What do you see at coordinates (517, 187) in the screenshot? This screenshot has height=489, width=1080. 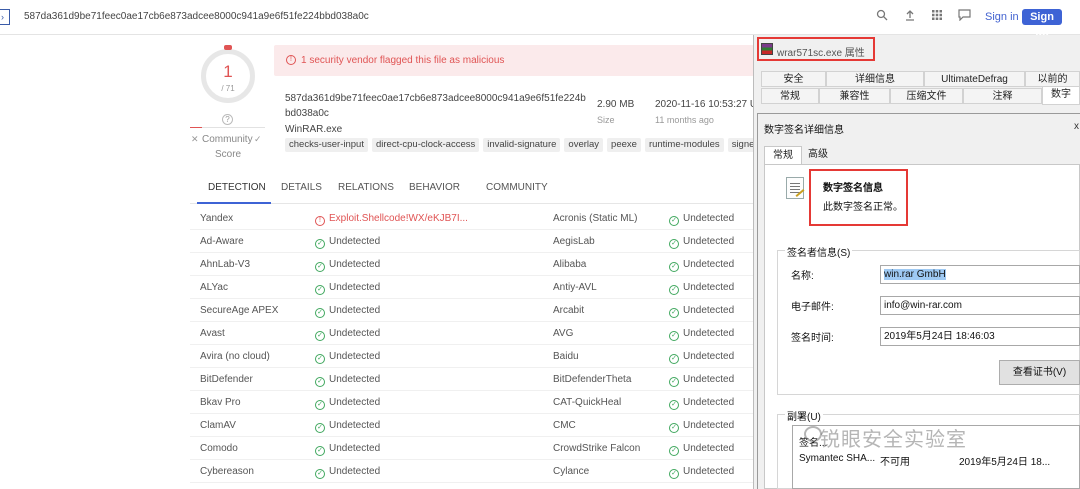 I see `tab-community: COMMUNITY` at bounding box center [517, 187].